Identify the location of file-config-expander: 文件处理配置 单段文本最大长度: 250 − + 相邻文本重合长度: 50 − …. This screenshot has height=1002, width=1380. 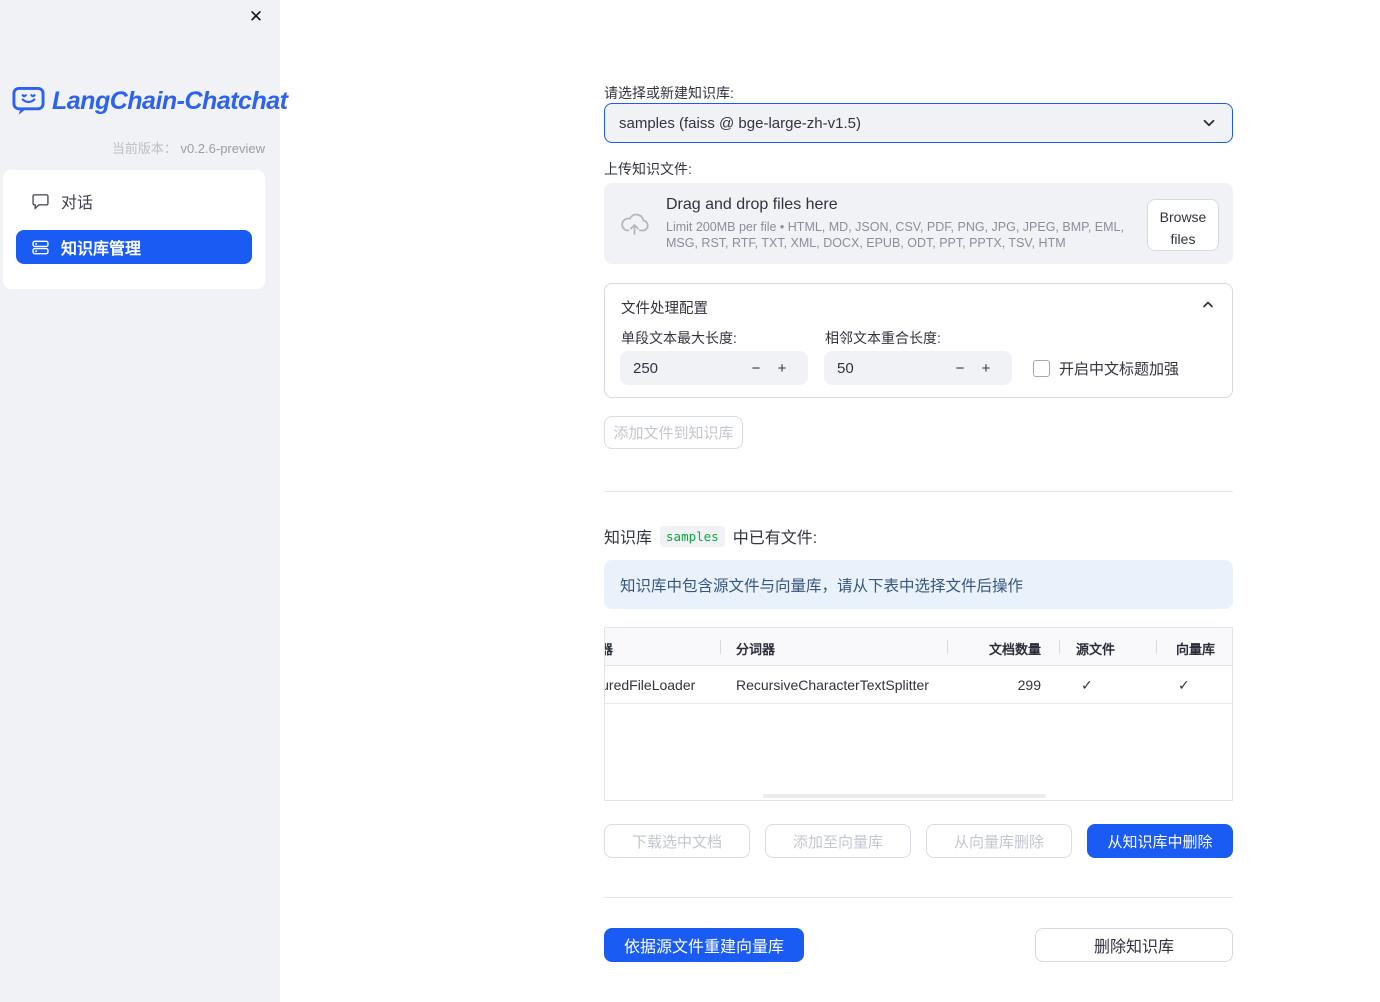
(918, 340).